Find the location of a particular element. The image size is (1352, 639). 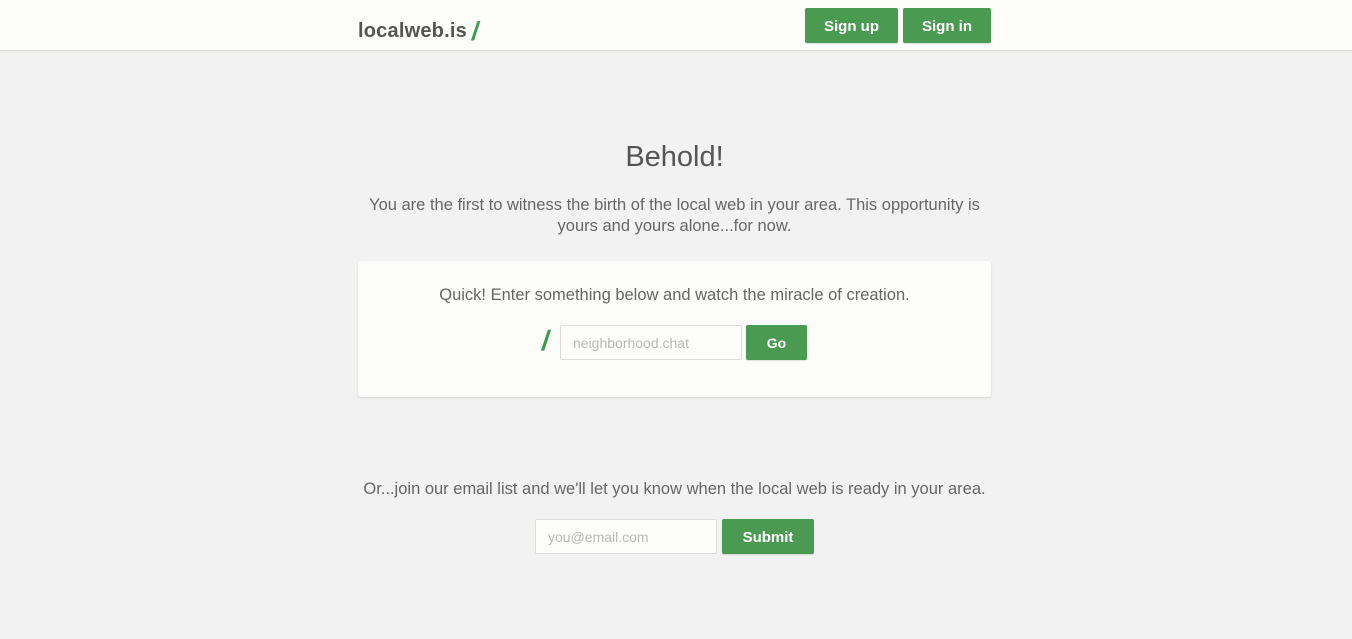

sign-in-button: Sign in is located at coordinates (947, 25).